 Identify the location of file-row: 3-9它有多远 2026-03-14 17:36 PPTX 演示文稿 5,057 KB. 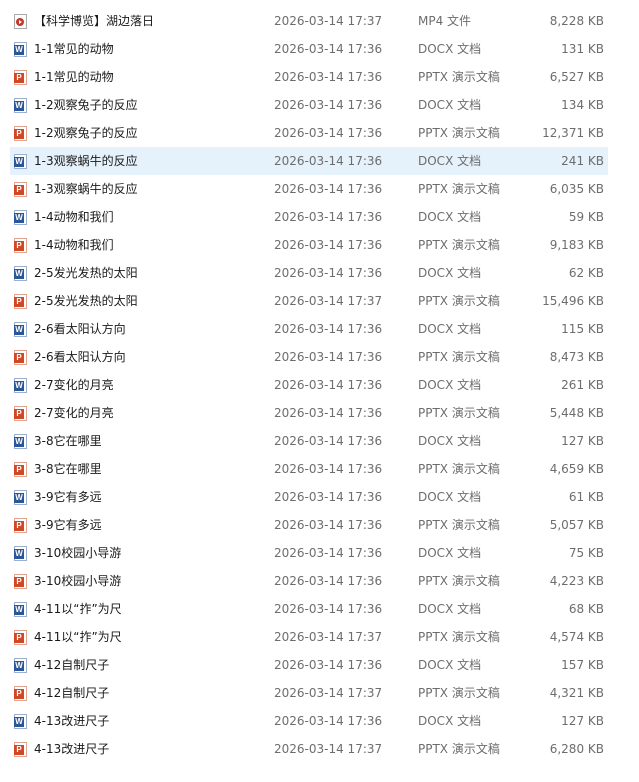
(319, 525).